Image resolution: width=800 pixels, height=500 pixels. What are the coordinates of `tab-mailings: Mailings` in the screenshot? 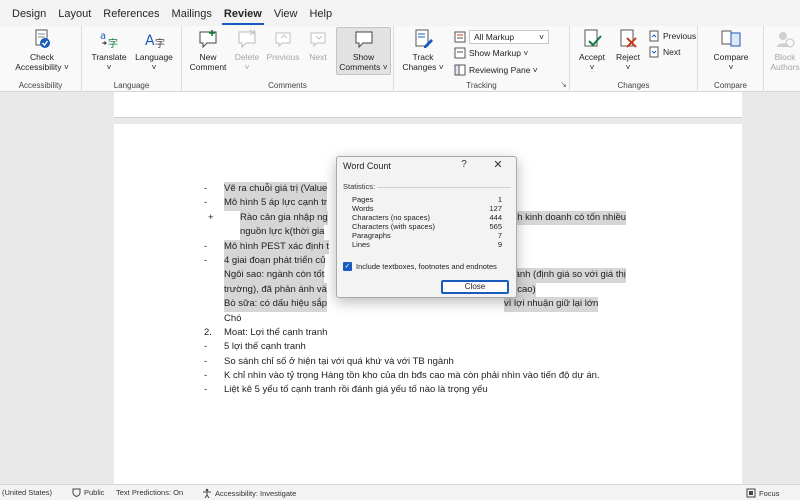 It's located at (192, 17).